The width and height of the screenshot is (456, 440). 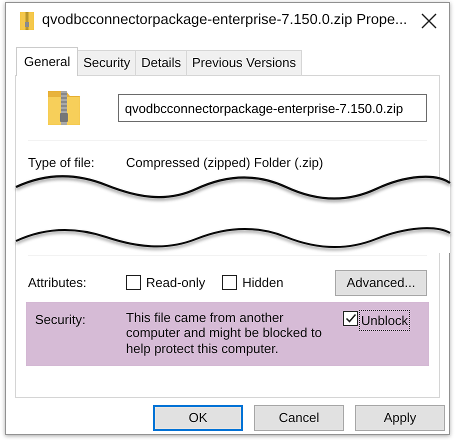 I want to click on field-label: Security:, so click(x=61, y=319).